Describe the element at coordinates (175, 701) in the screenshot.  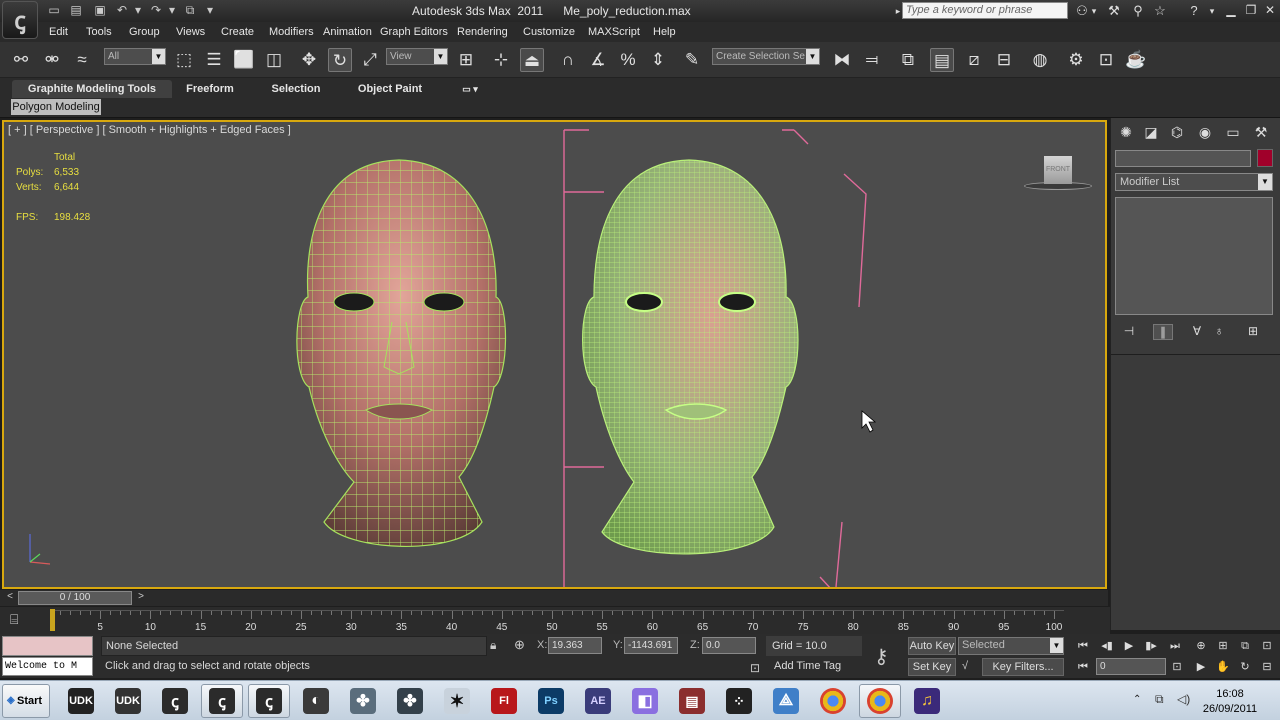
I see `taskbar-3dsmax-1: ꞔ` at that location.